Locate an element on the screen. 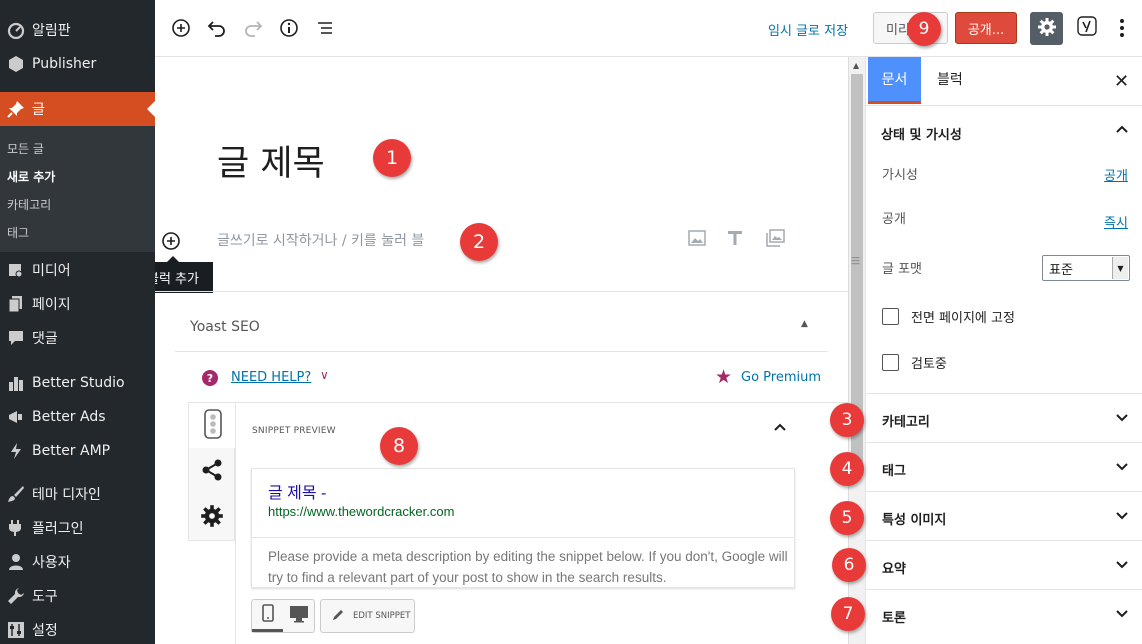 This screenshot has width=1142, height=644. menu-publisher: Publisher is located at coordinates (77, 64).